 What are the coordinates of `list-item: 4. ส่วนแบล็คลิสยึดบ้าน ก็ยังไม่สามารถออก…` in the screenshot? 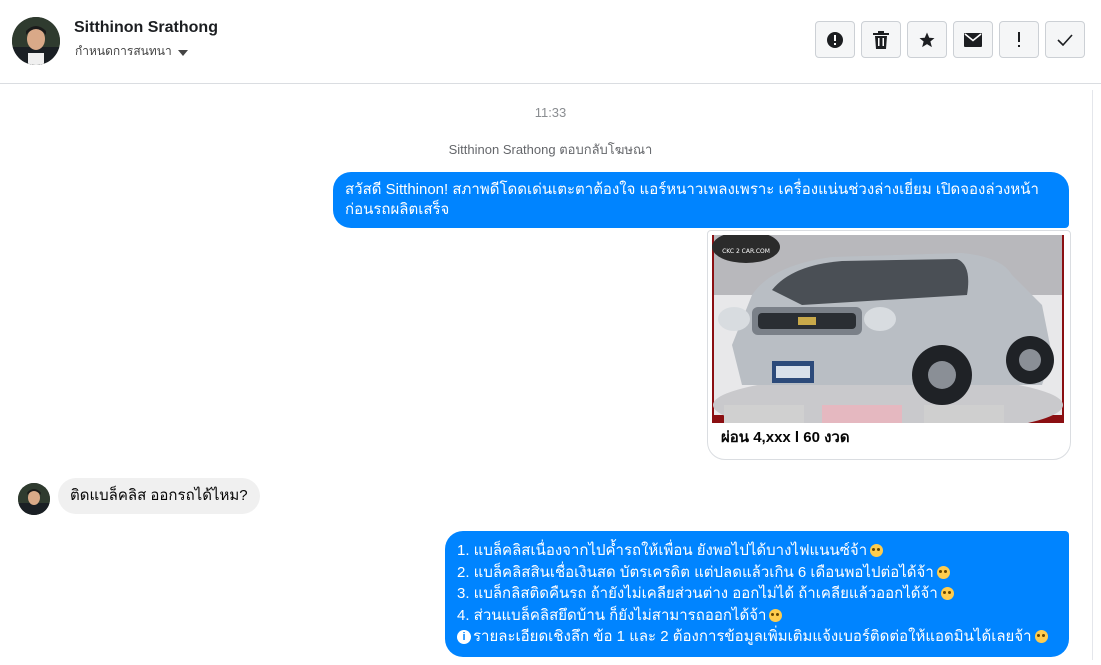 It's located at (757, 616).